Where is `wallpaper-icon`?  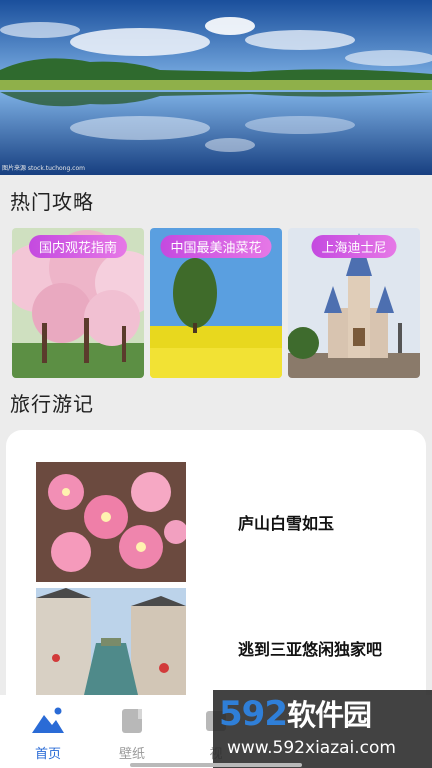
wallpaper-icon is located at coordinates (132, 721).